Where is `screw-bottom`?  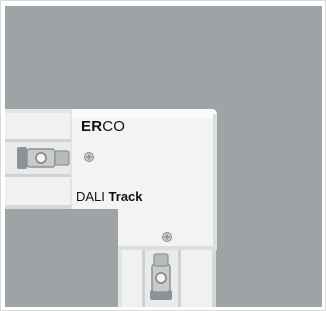
screw-bottom is located at coordinates (167, 237).